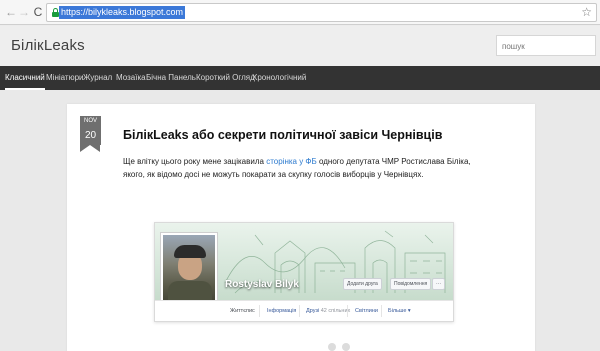 The width and height of the screenshot is (600, 351). I want to click on tab-friends: Друзі 42 спільних, so click(328, 311).